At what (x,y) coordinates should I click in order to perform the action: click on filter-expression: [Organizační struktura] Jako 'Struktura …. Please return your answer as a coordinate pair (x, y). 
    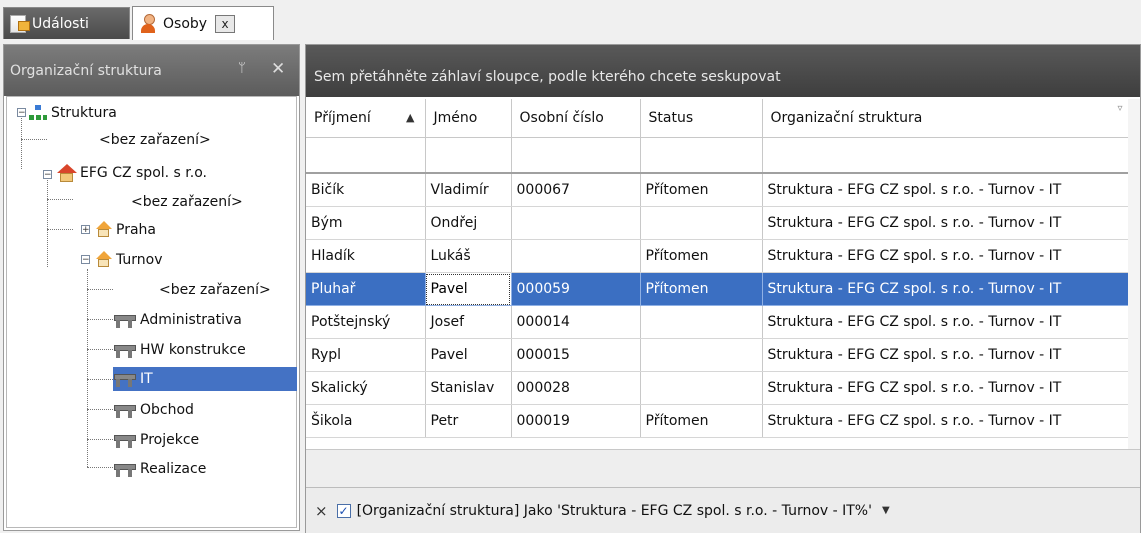
    Looking at the image, I should click on (614, 511).